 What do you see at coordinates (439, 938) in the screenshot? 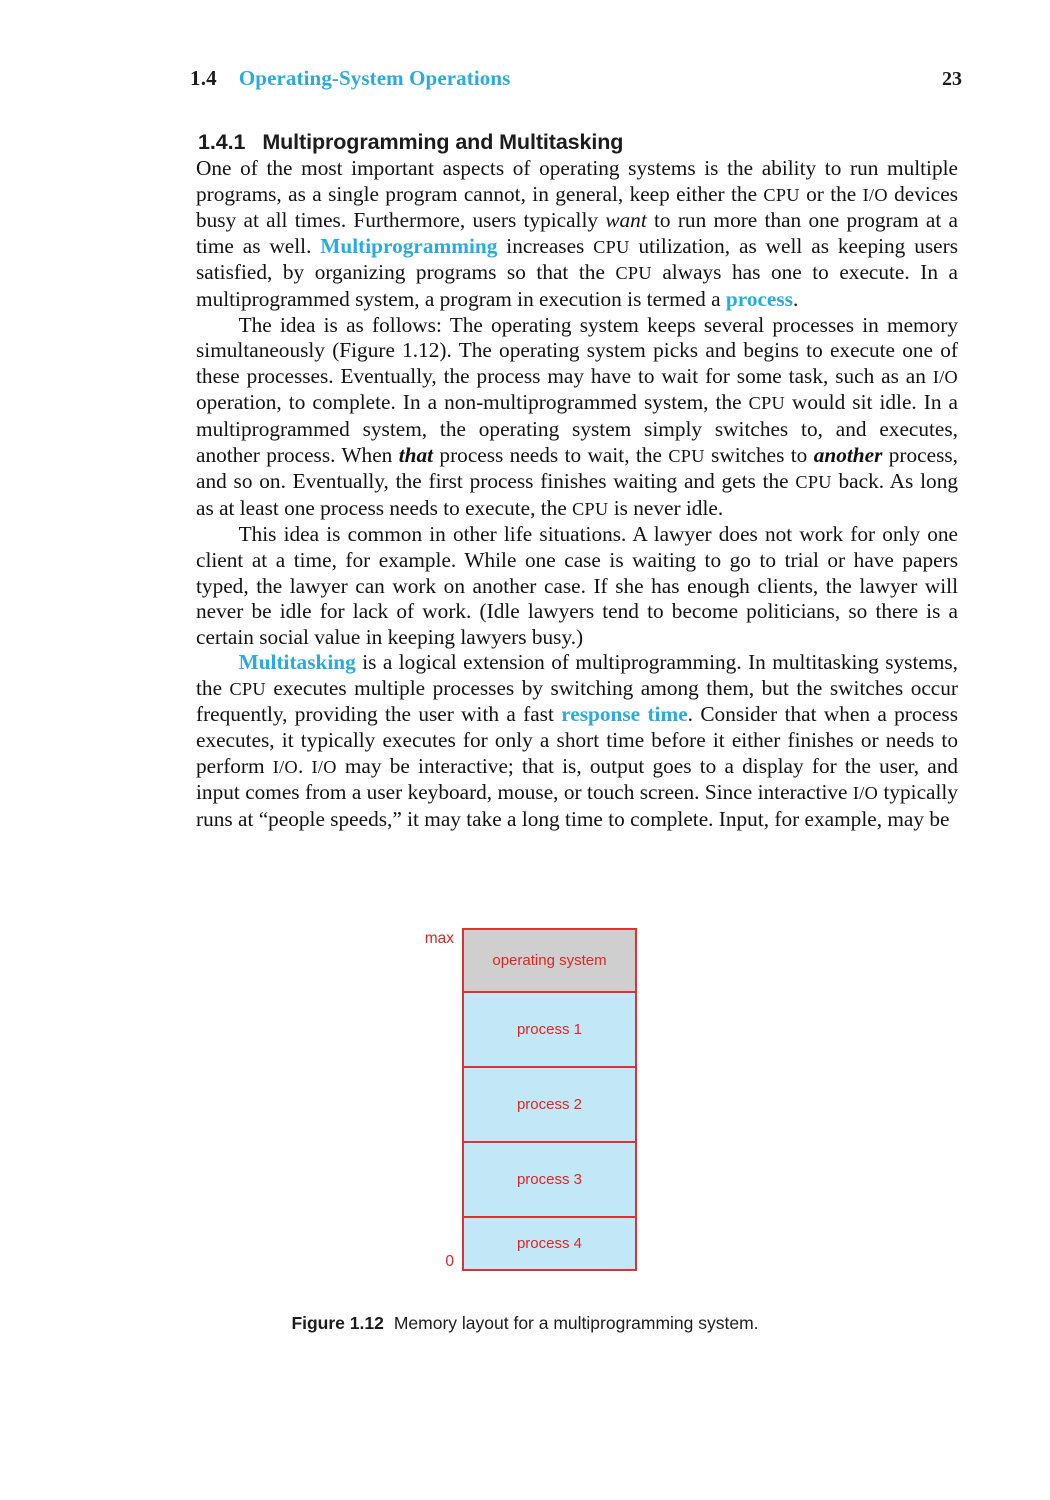
I see `memory-axis-label-max: max` at bounding box center [439, 938].